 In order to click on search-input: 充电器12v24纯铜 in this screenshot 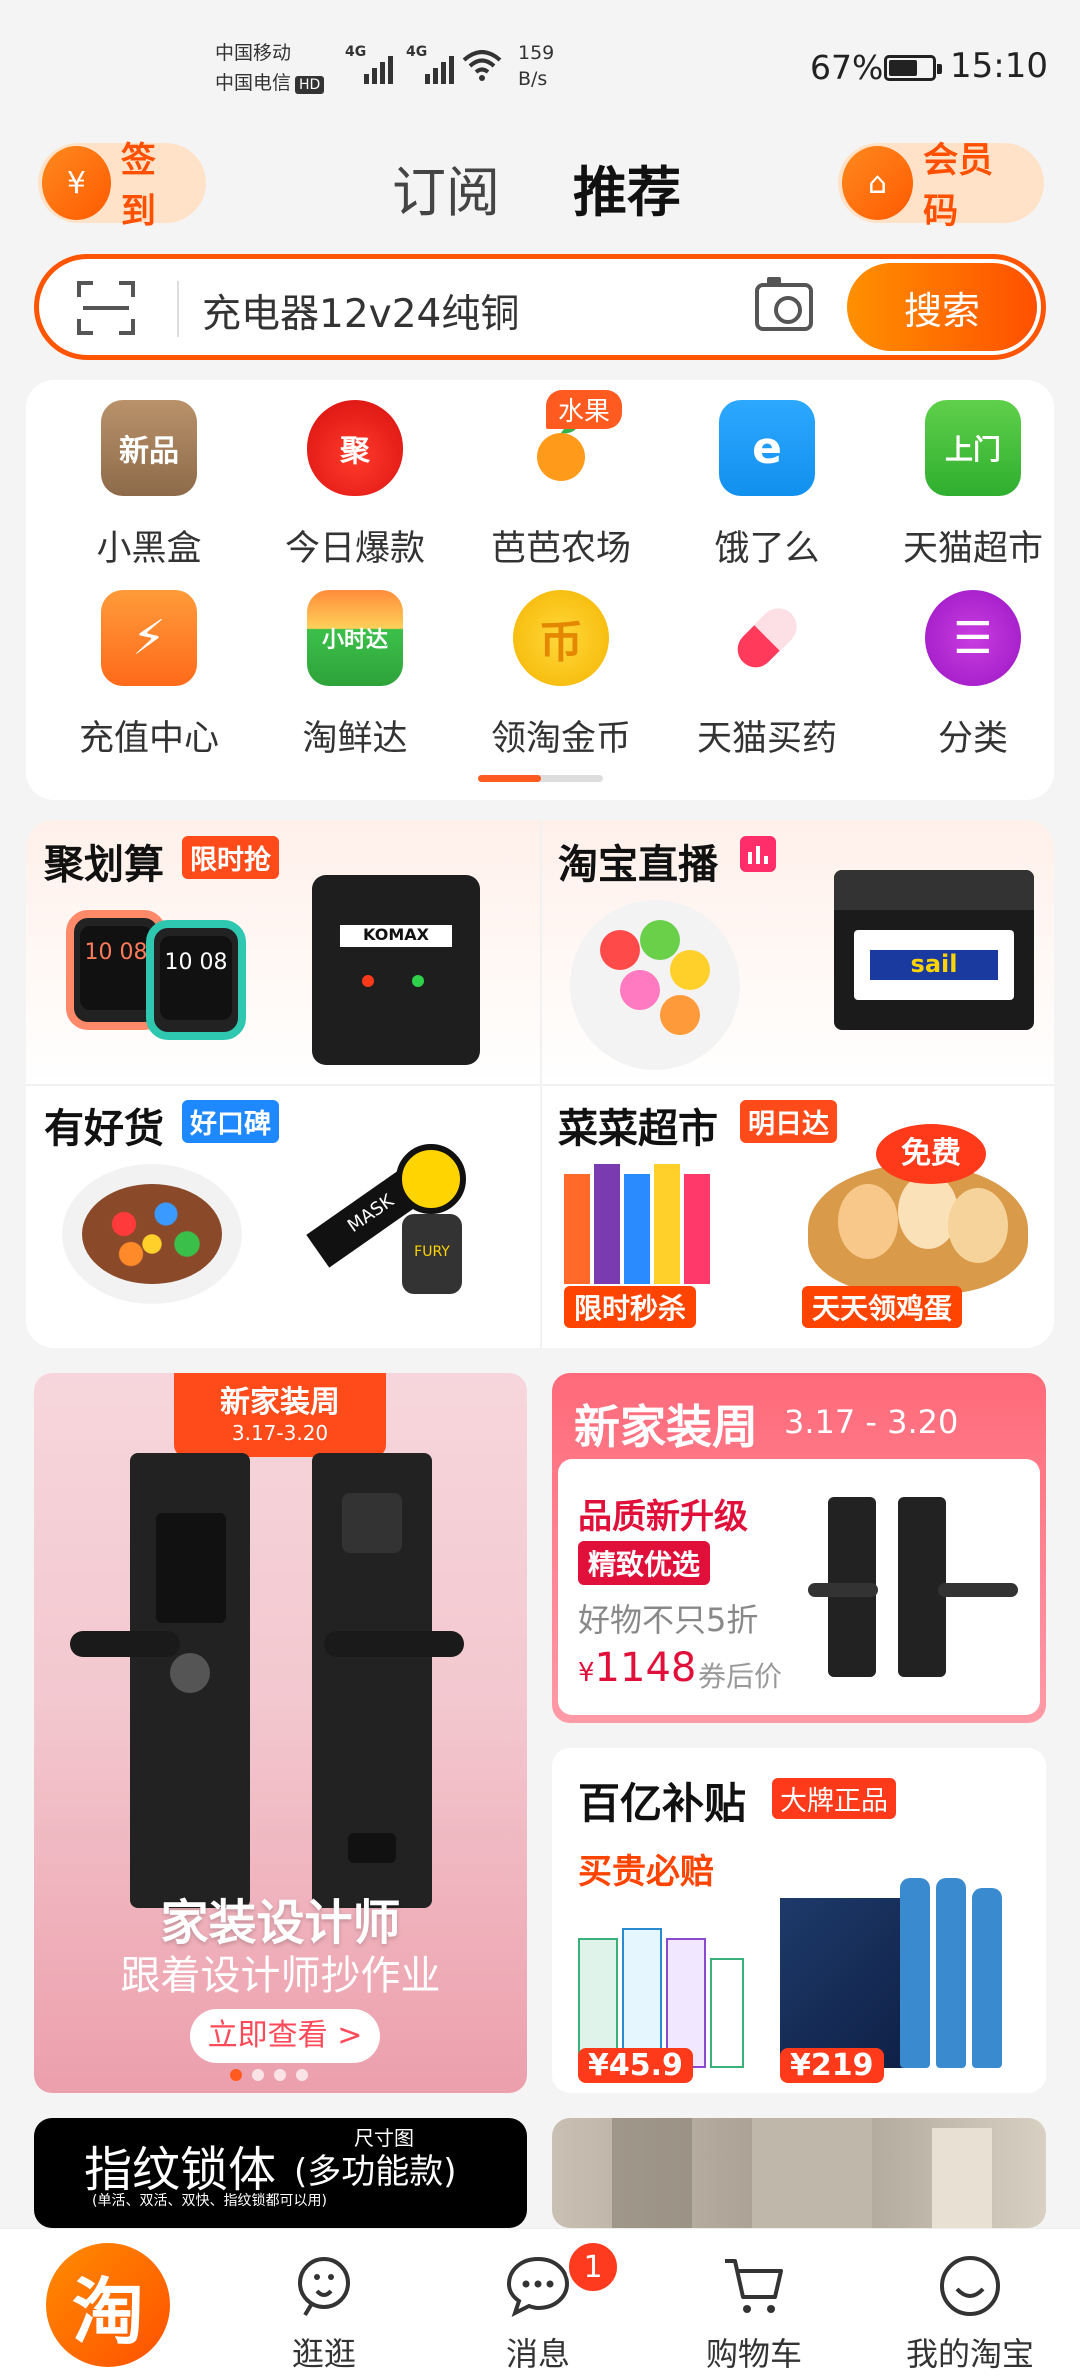, I will do `click(360, 311)`.